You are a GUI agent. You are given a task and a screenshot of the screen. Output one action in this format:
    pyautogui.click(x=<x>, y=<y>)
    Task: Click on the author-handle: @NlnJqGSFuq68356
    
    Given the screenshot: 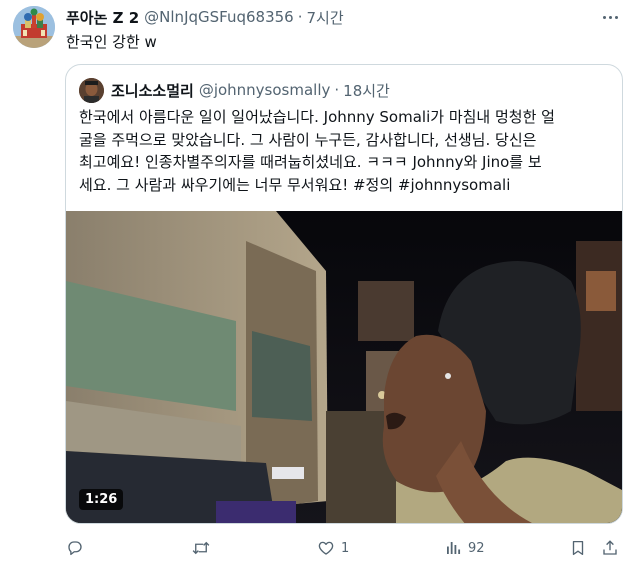 What is the action you would take?
    pyautogui.click(x=219, y=17)
    